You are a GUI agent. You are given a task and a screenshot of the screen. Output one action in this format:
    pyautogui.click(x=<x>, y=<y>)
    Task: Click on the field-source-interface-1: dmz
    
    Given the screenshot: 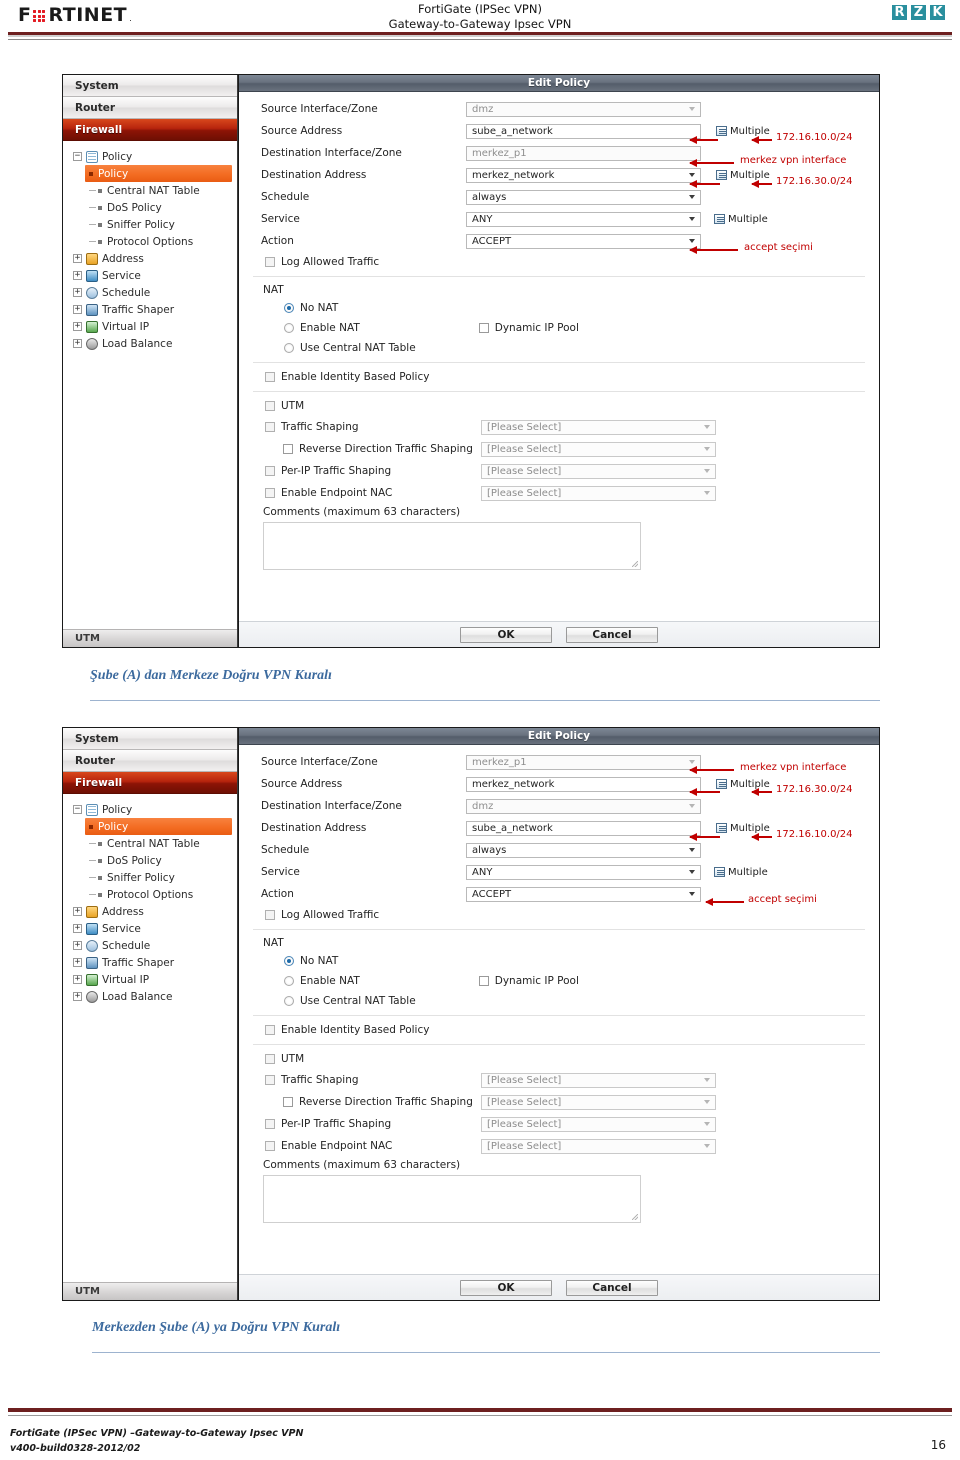 What is the action you would take?
    pyautogui.click(x=583, y=109)
    